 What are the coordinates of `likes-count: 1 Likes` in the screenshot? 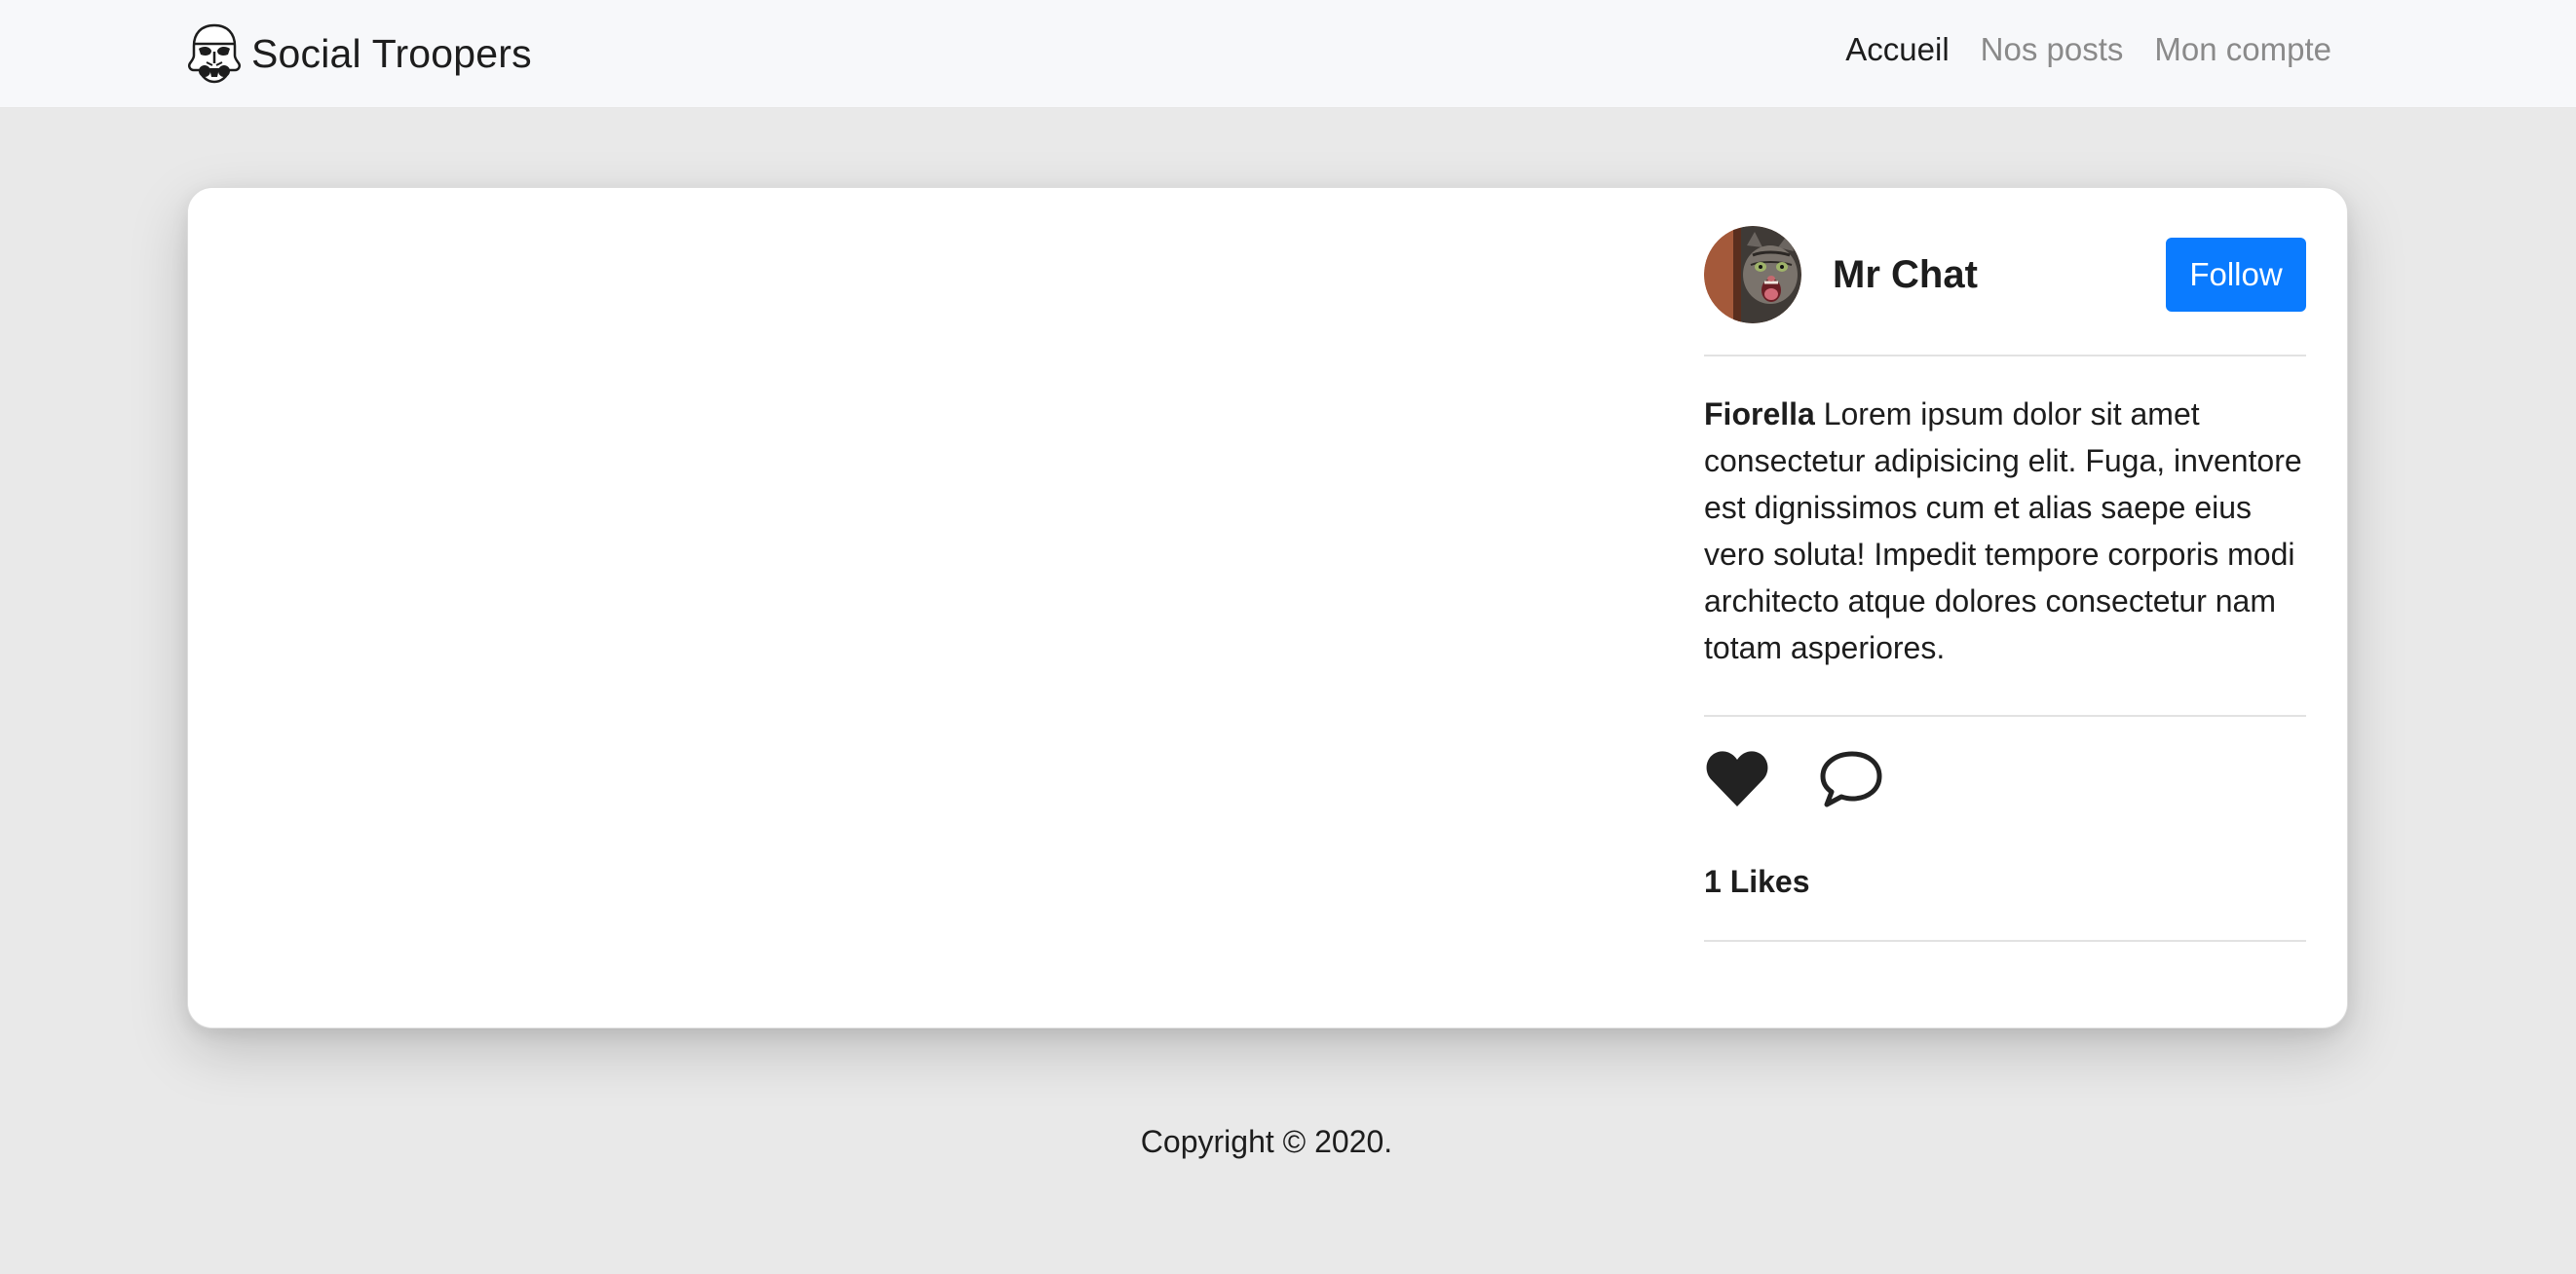 It's located at (1757, 882).